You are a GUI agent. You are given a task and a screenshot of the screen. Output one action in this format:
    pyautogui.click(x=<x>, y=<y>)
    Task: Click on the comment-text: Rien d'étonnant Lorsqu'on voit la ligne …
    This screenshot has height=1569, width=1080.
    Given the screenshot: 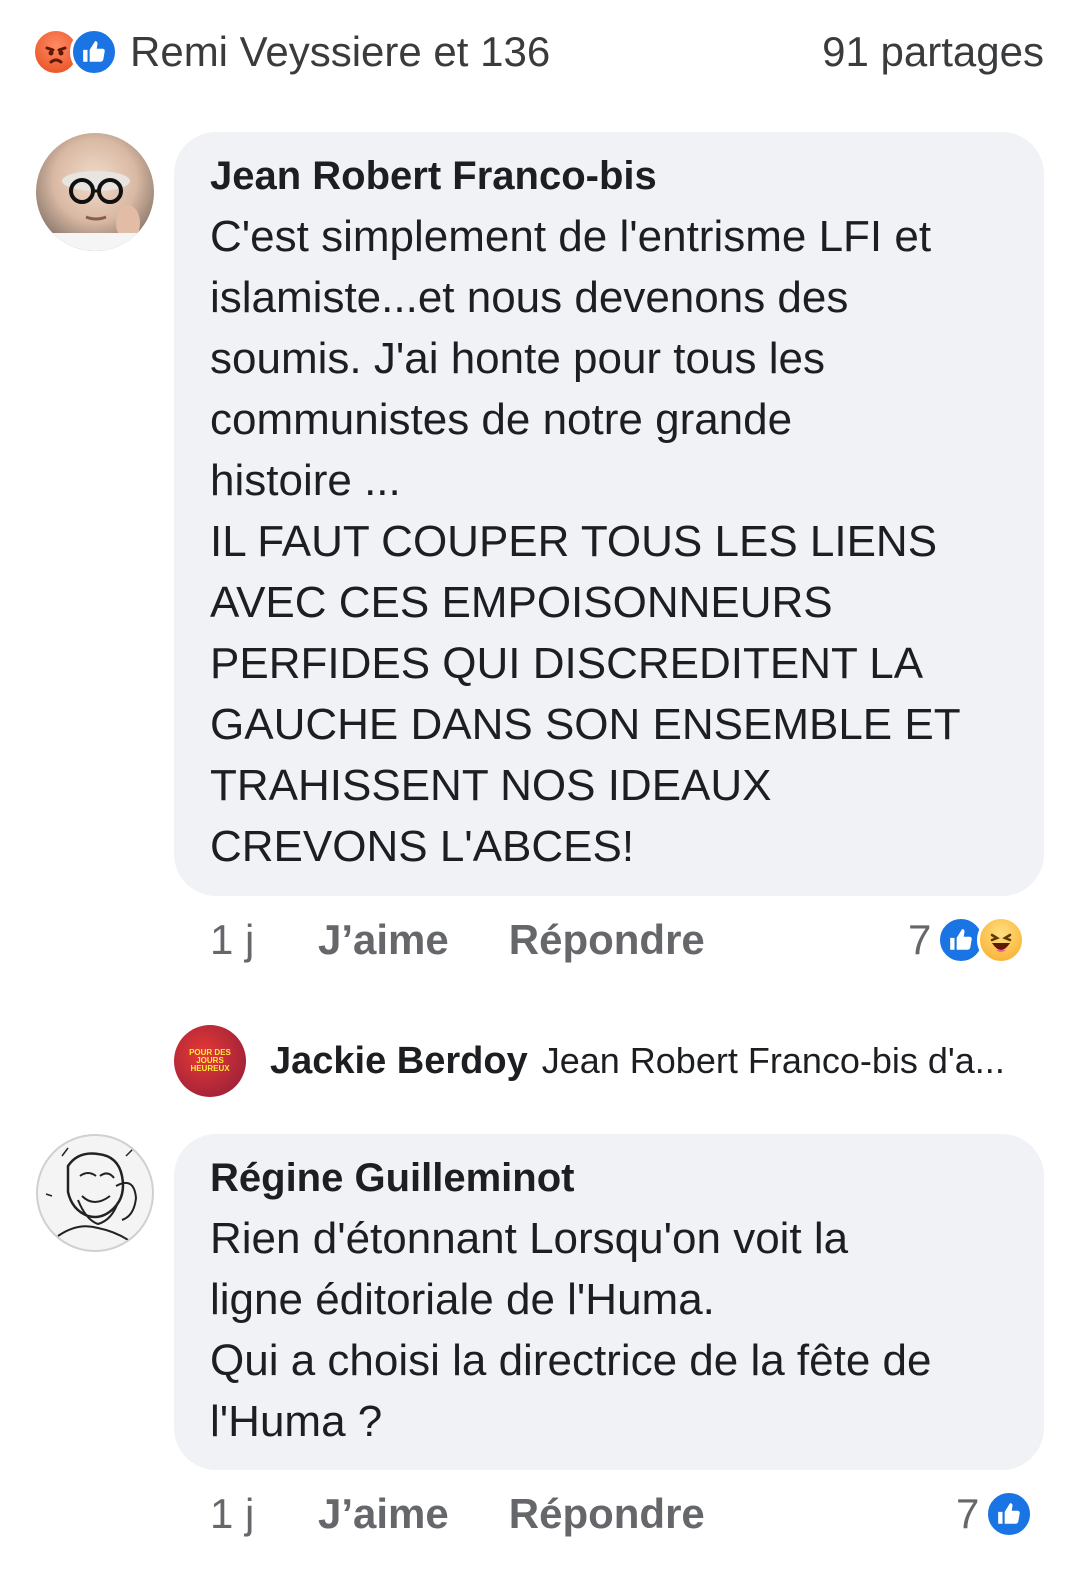 What is the action you would take?
    pyautogui.click(x=571, y=1330)
    